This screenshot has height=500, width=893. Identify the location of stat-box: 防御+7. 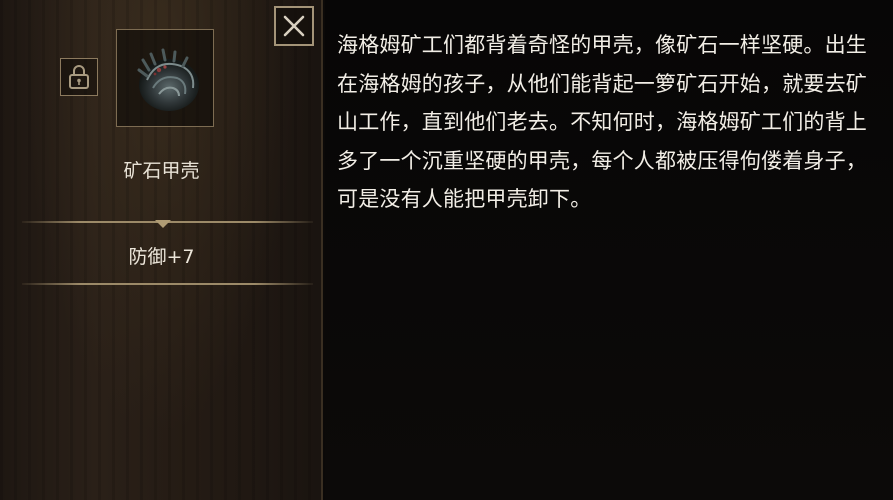
(161, 252).